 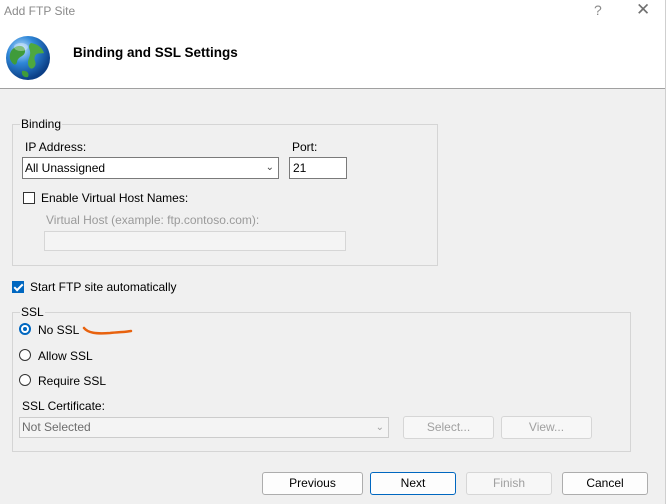 What do you see at coordinates (150, 168) in the screenshot?
I see `ip-address-dropdown: All Unassigned ⌄` at bounding box center [150, 168].